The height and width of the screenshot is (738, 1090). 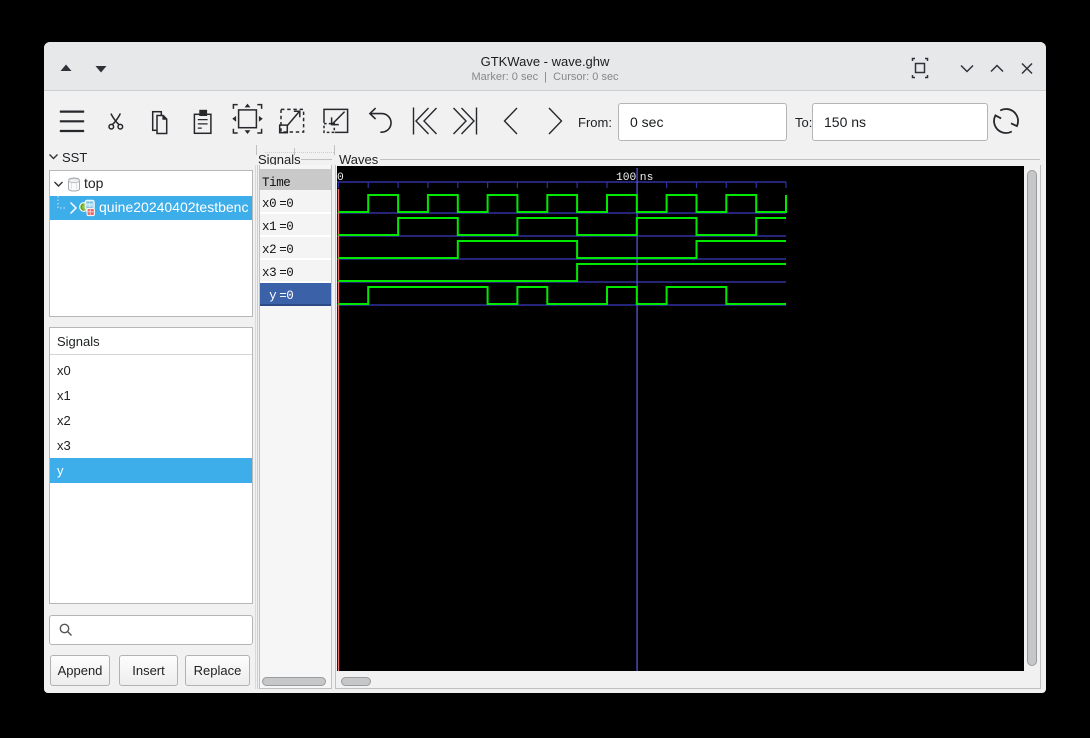 I want to click on svg-text: 100, so click(x=626, y=178).